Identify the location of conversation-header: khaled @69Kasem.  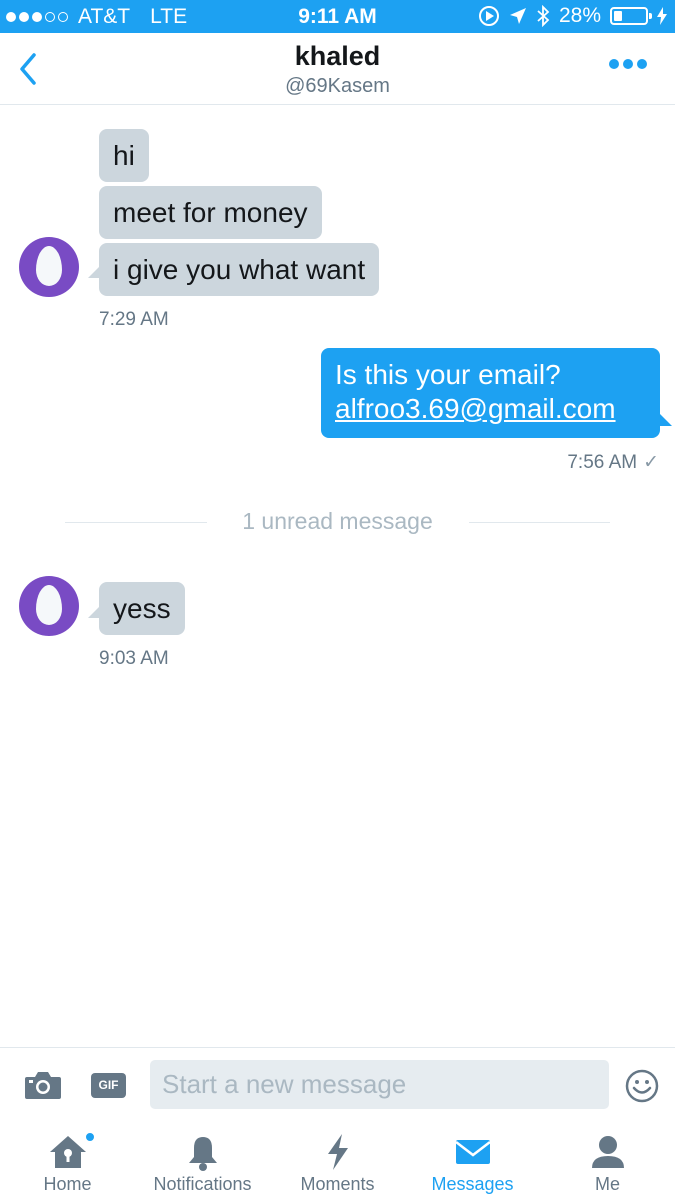
(337, 69).